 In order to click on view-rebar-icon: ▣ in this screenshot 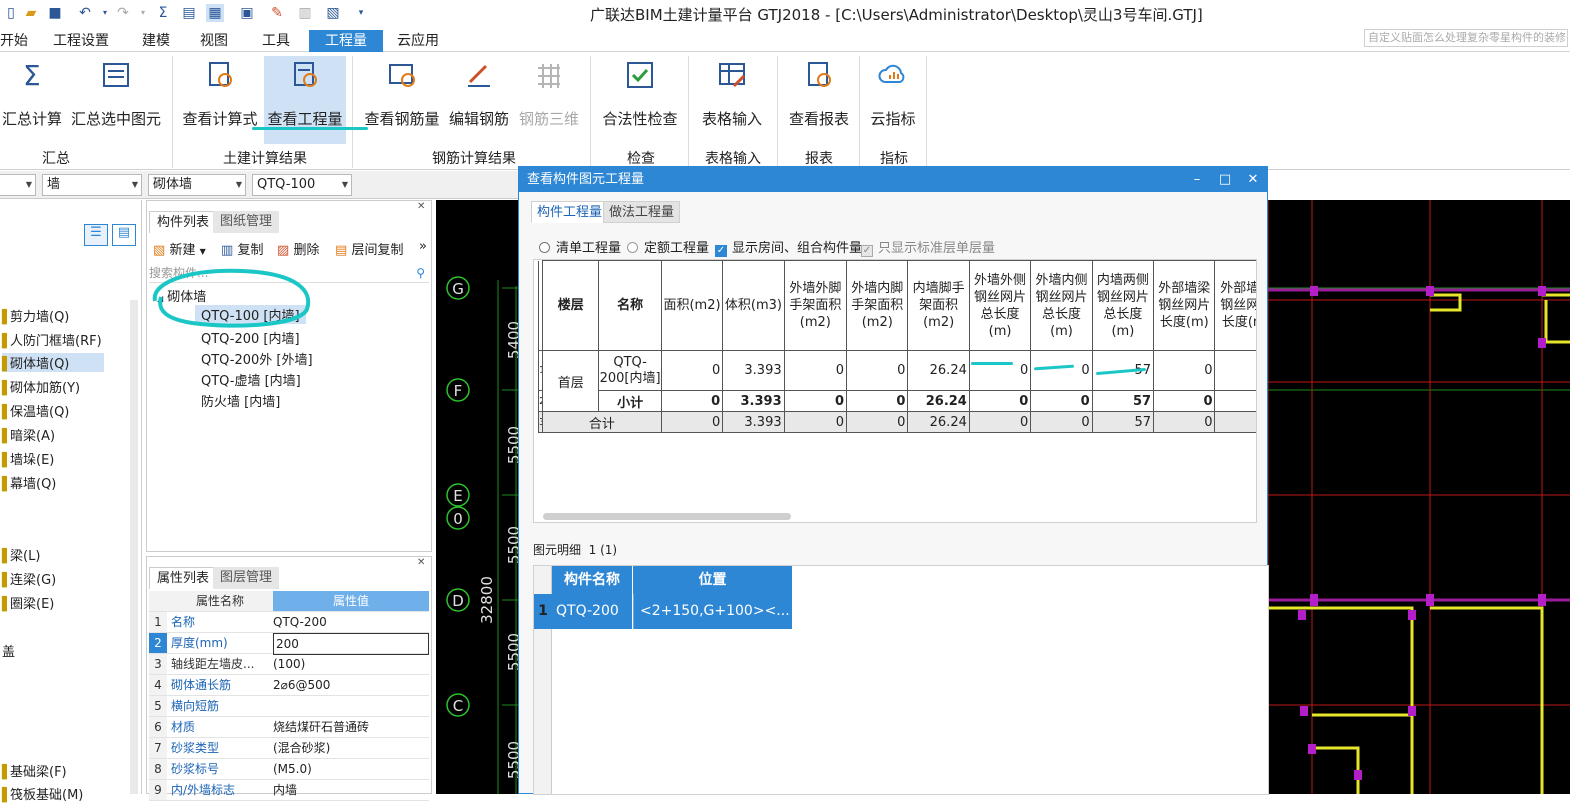, I will do `click(247, 13)`.